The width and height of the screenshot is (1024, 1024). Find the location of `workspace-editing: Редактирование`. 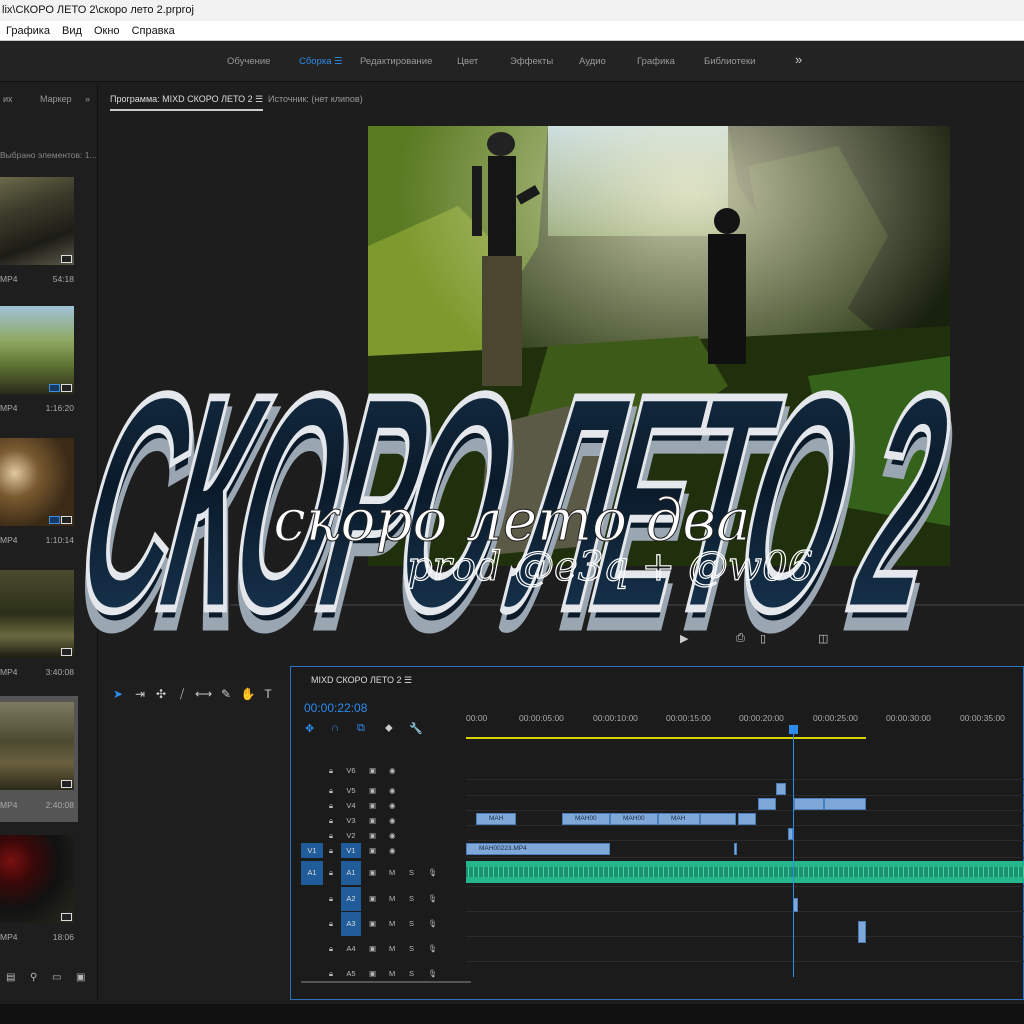

workspace-editing: Редактирование is located at coordinates (396, 61).